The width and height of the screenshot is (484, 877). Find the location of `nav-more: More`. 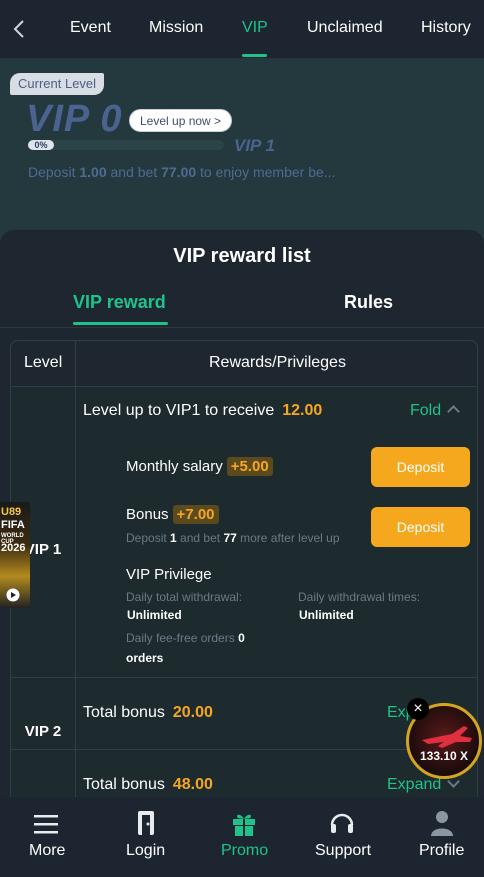

nav-more: More is located at coordinates (47, 851).